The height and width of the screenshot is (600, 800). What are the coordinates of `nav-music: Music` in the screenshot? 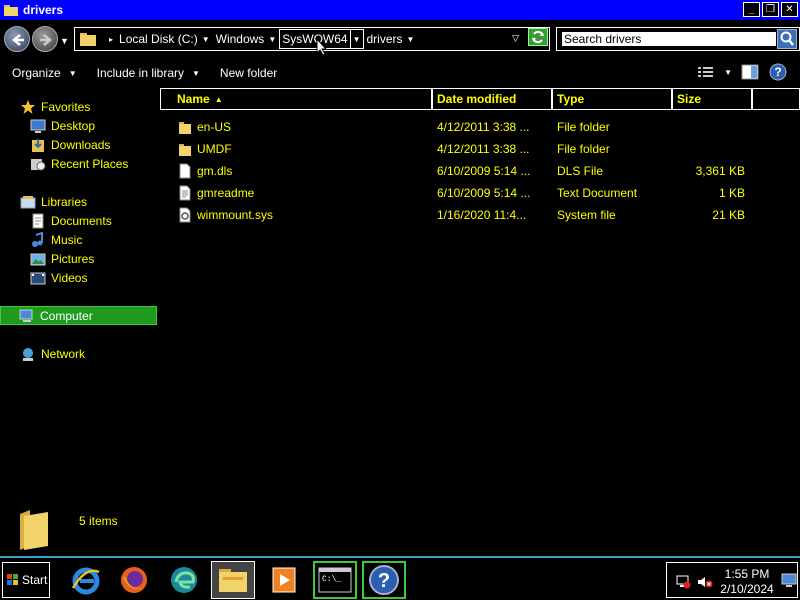 It's located at (56, 239).